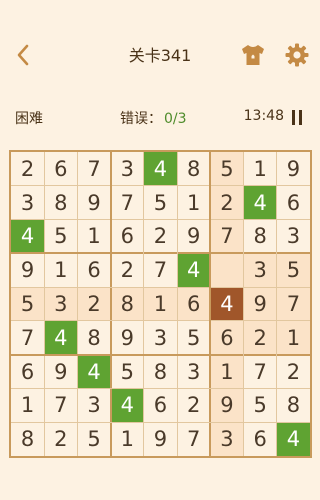  What do you see at coordinates (160, 203) in the screenshot?
I see `sudoku-cell-r2c5: 5` at bounding box center [160, 203].